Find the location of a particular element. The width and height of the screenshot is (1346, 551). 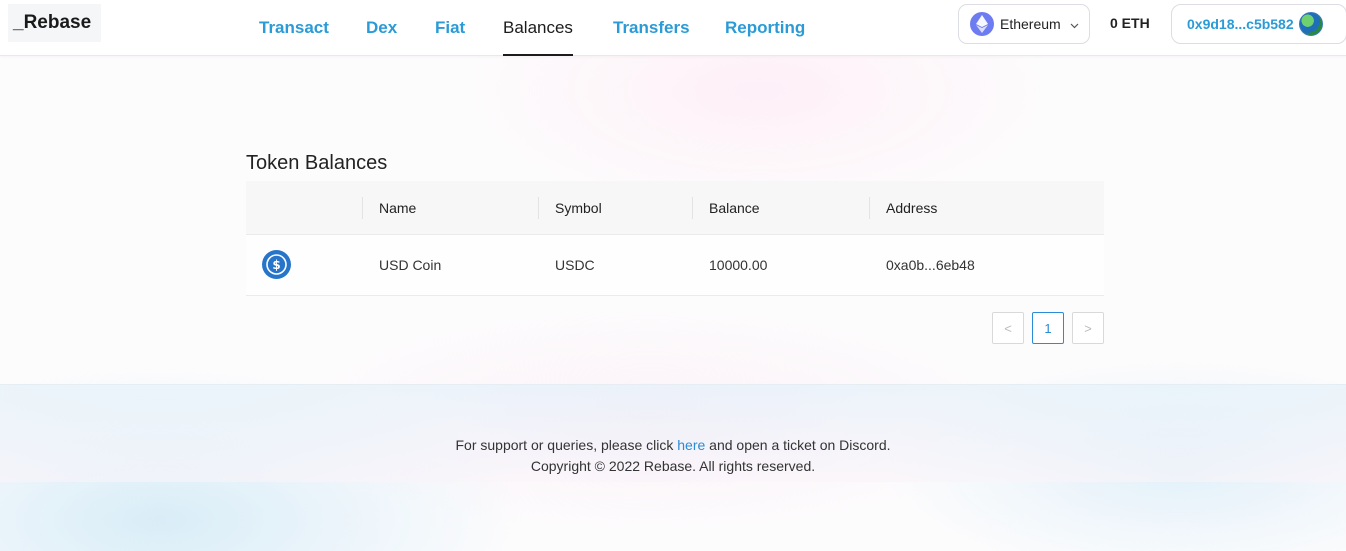

nav-tab-transfers: Transfers is located at coordinates (651, 28).